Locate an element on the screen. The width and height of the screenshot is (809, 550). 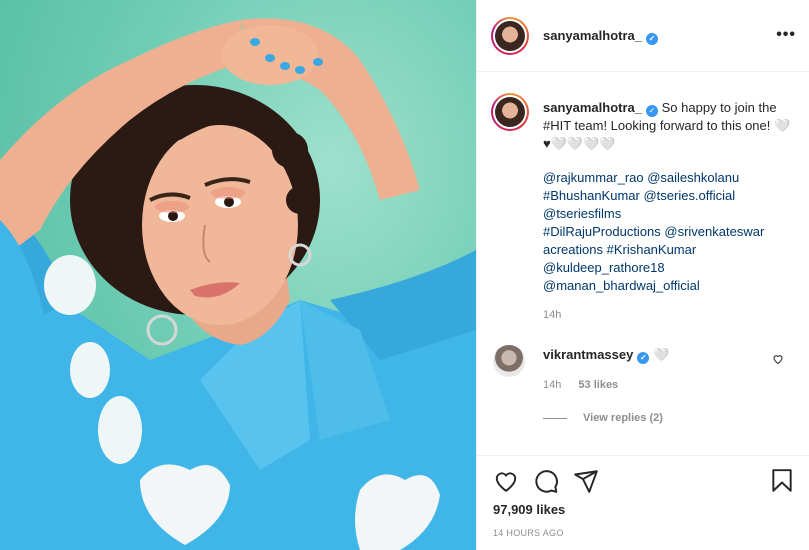
heart-small-icon is located at coordinates (778, 359).